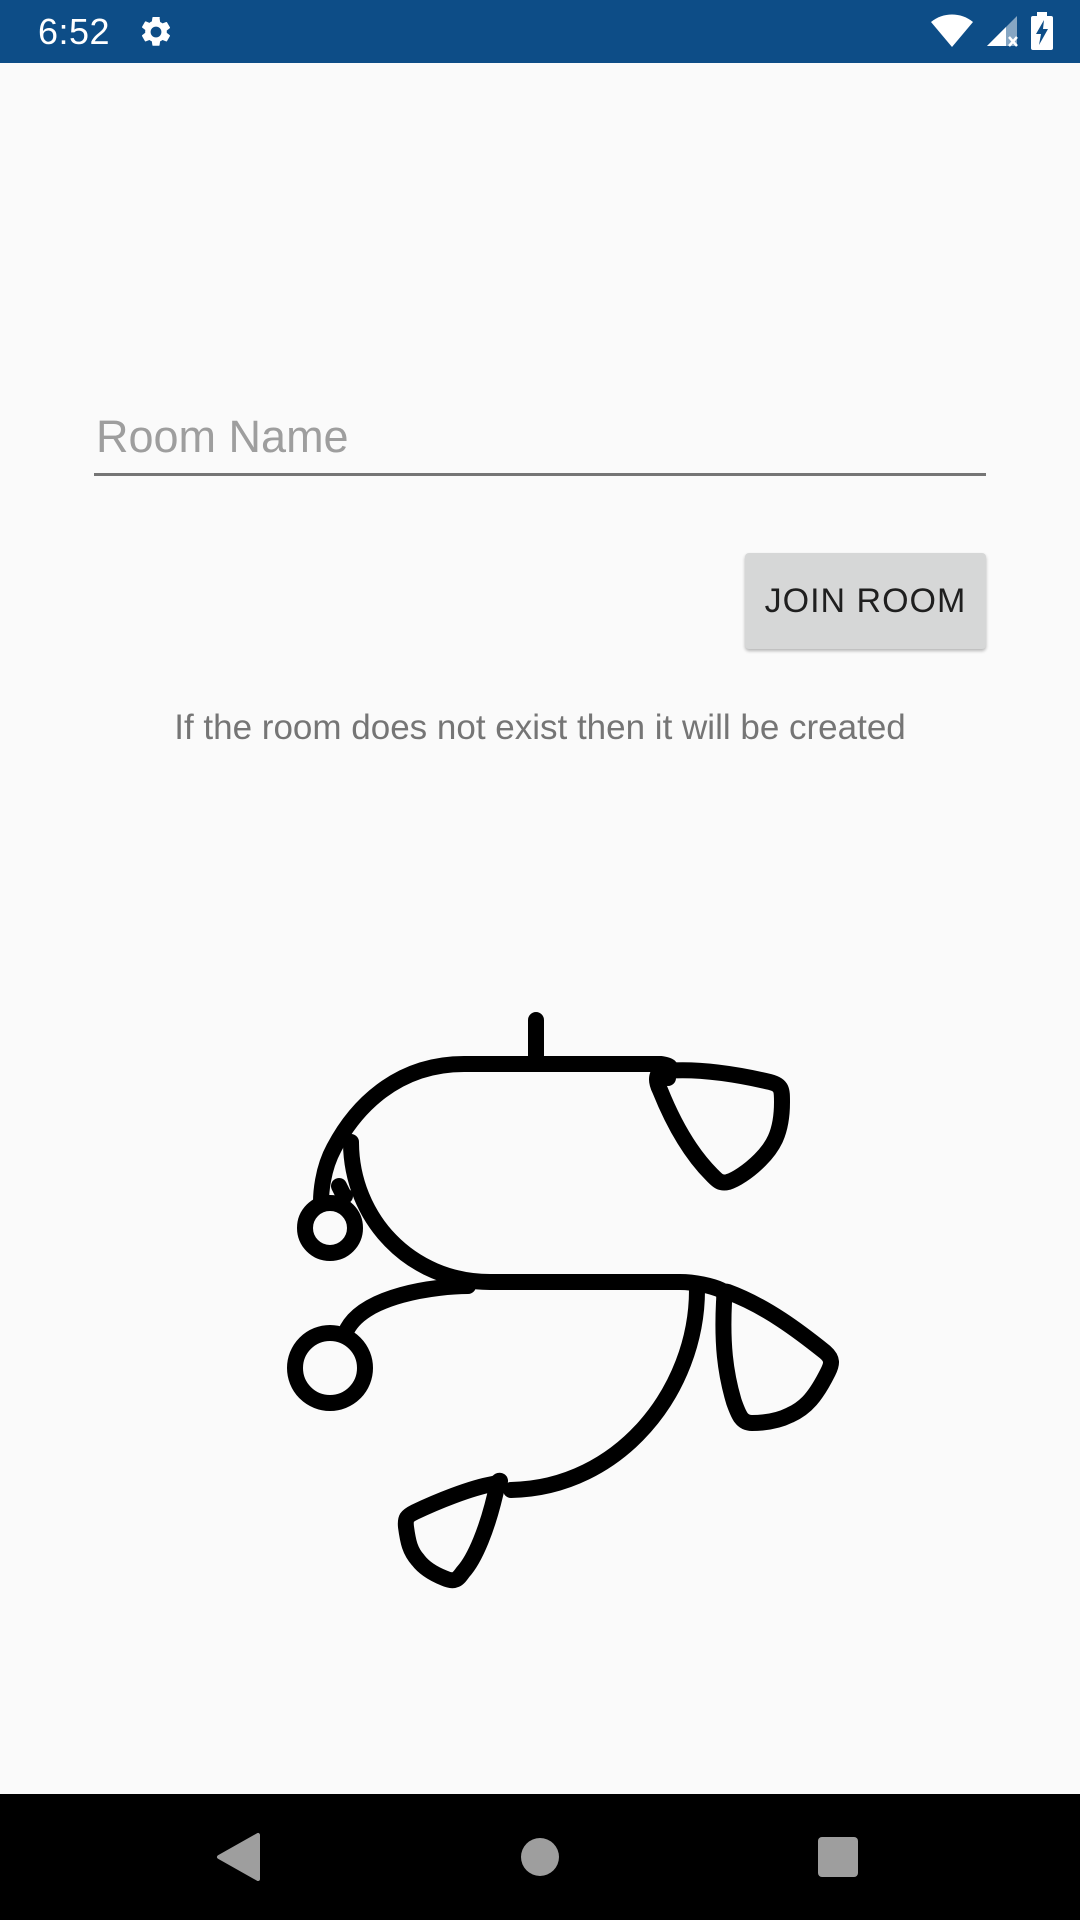  I want to click on navigation-bar, so click(540, 1857).